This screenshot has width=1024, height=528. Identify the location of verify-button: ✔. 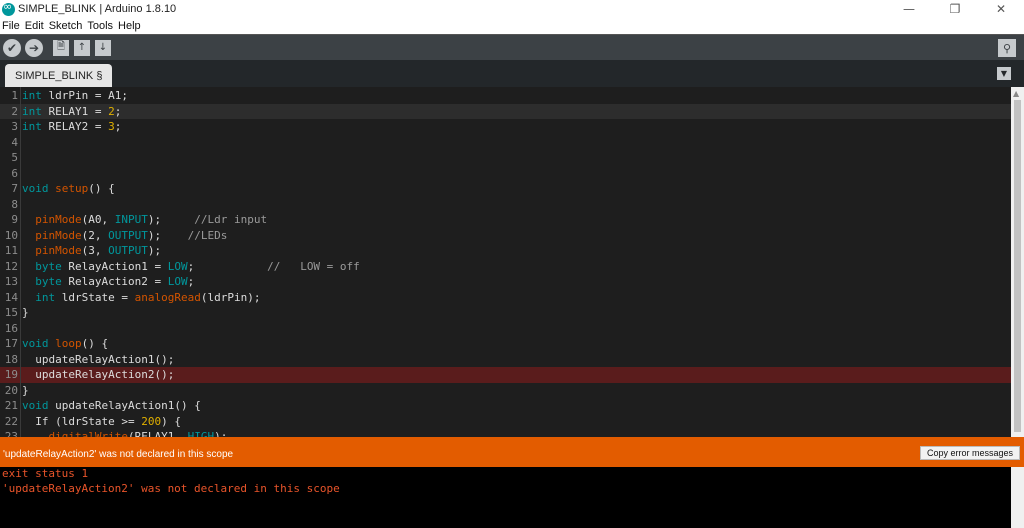
(12, 47).